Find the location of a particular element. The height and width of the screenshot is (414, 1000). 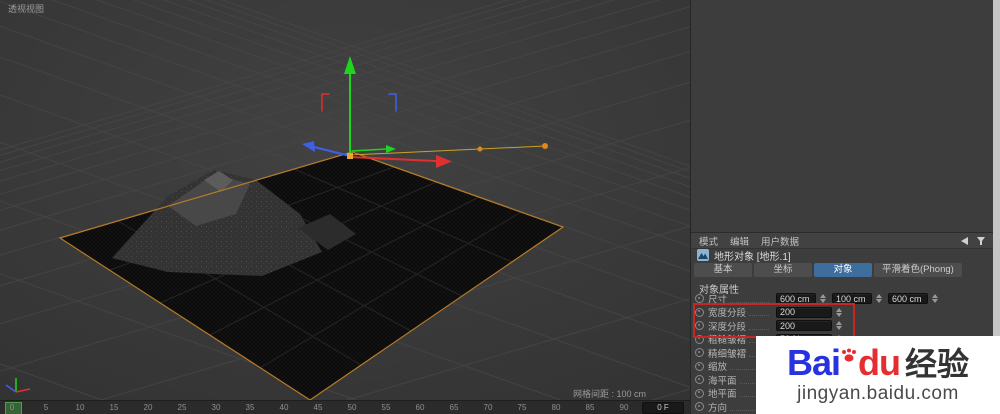

timeline-tick: 15 is located at coordinates (114, 407).